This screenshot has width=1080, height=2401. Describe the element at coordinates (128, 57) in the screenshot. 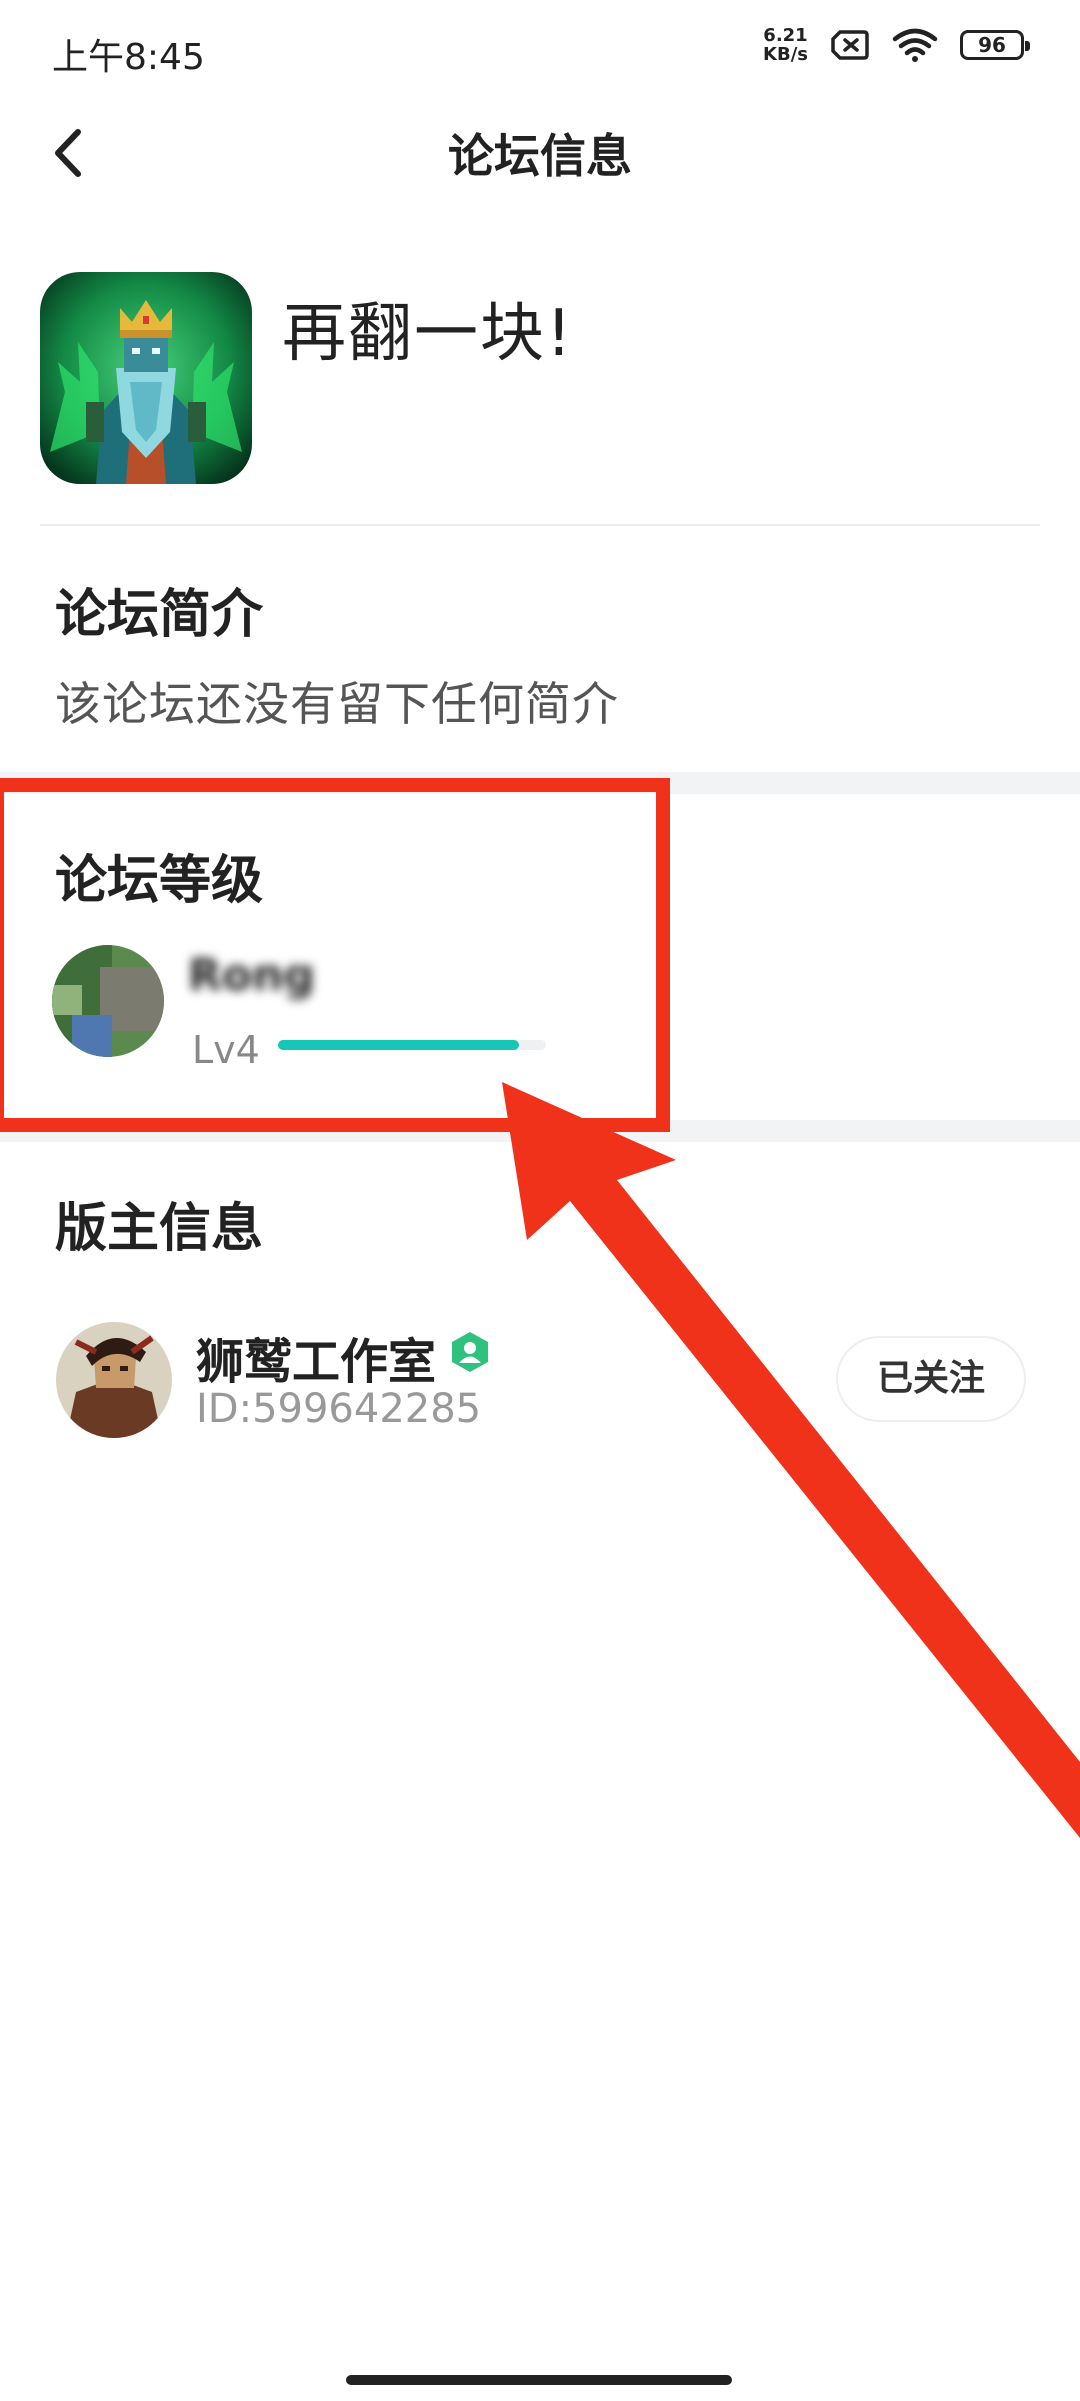

I see `status-time: 上午8:45` at that location.